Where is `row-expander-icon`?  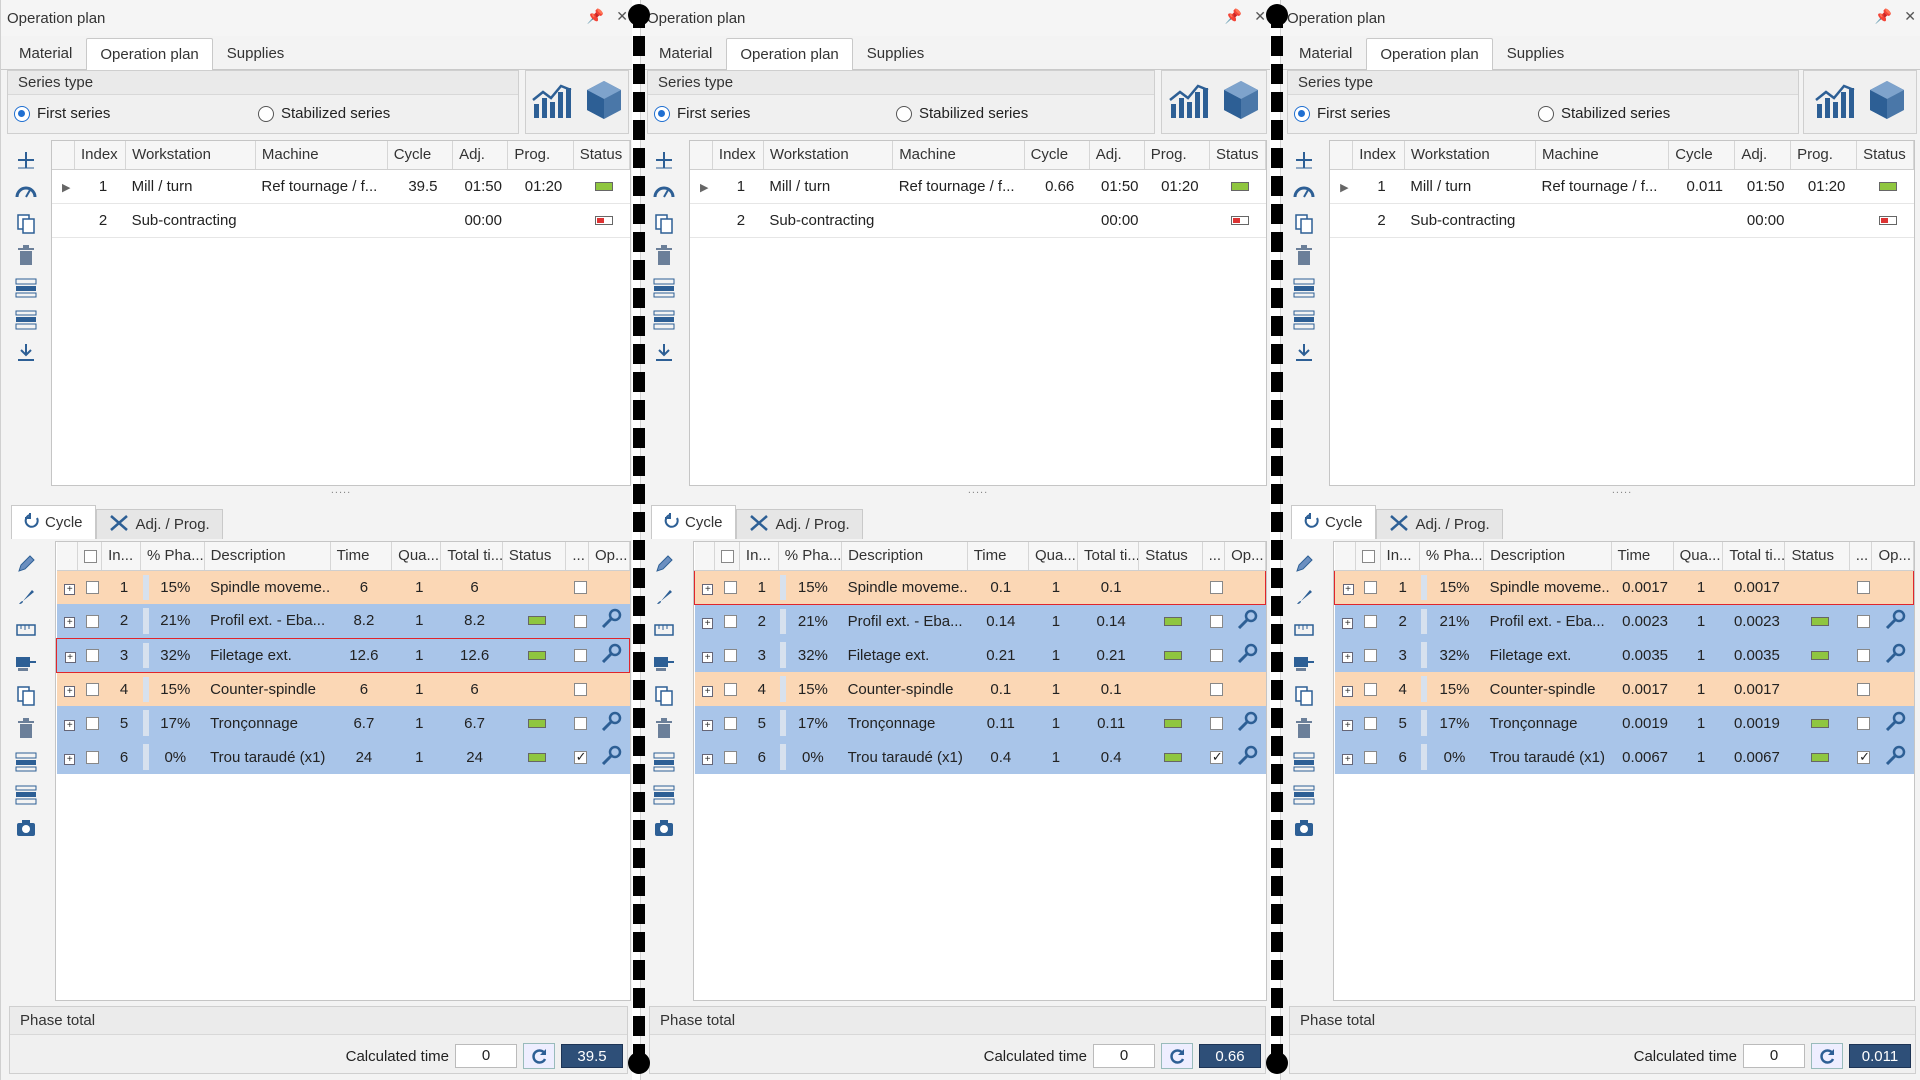 row-expander-icon is located at coordinates (1341, 220).